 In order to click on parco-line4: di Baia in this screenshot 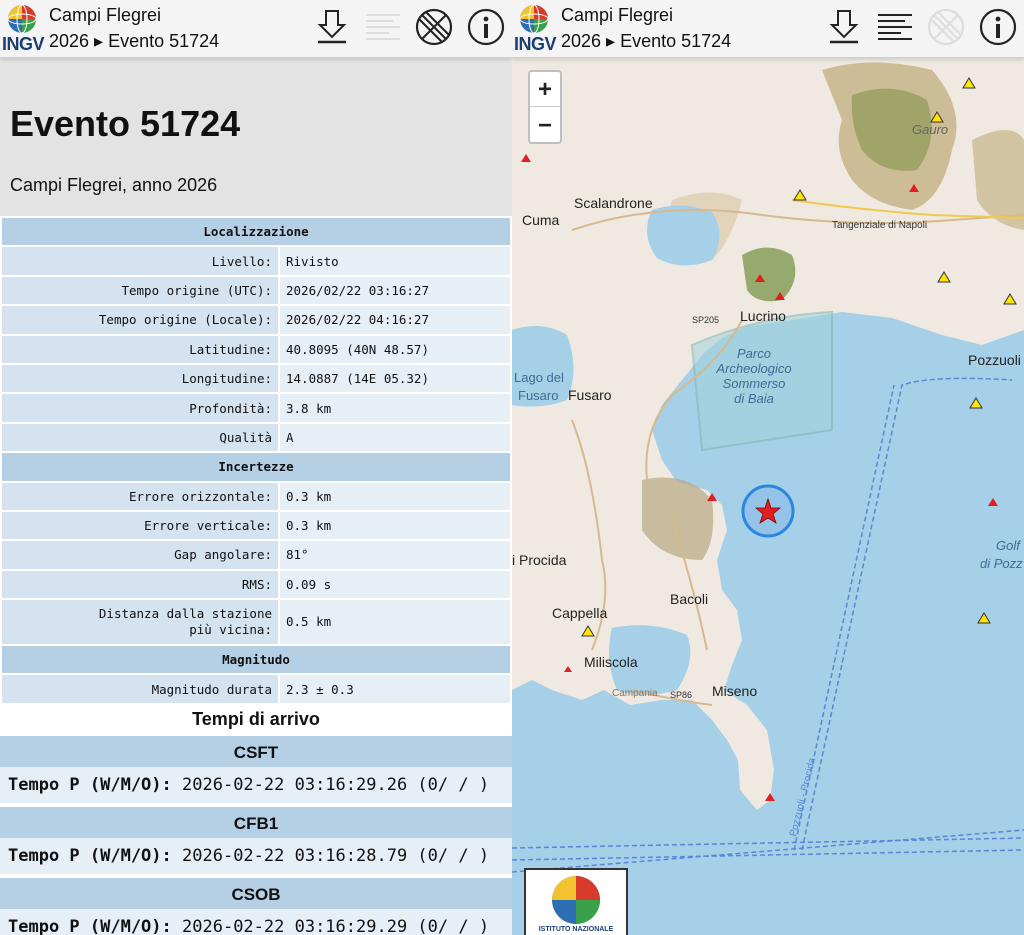, I will do `click(754, 398)`.